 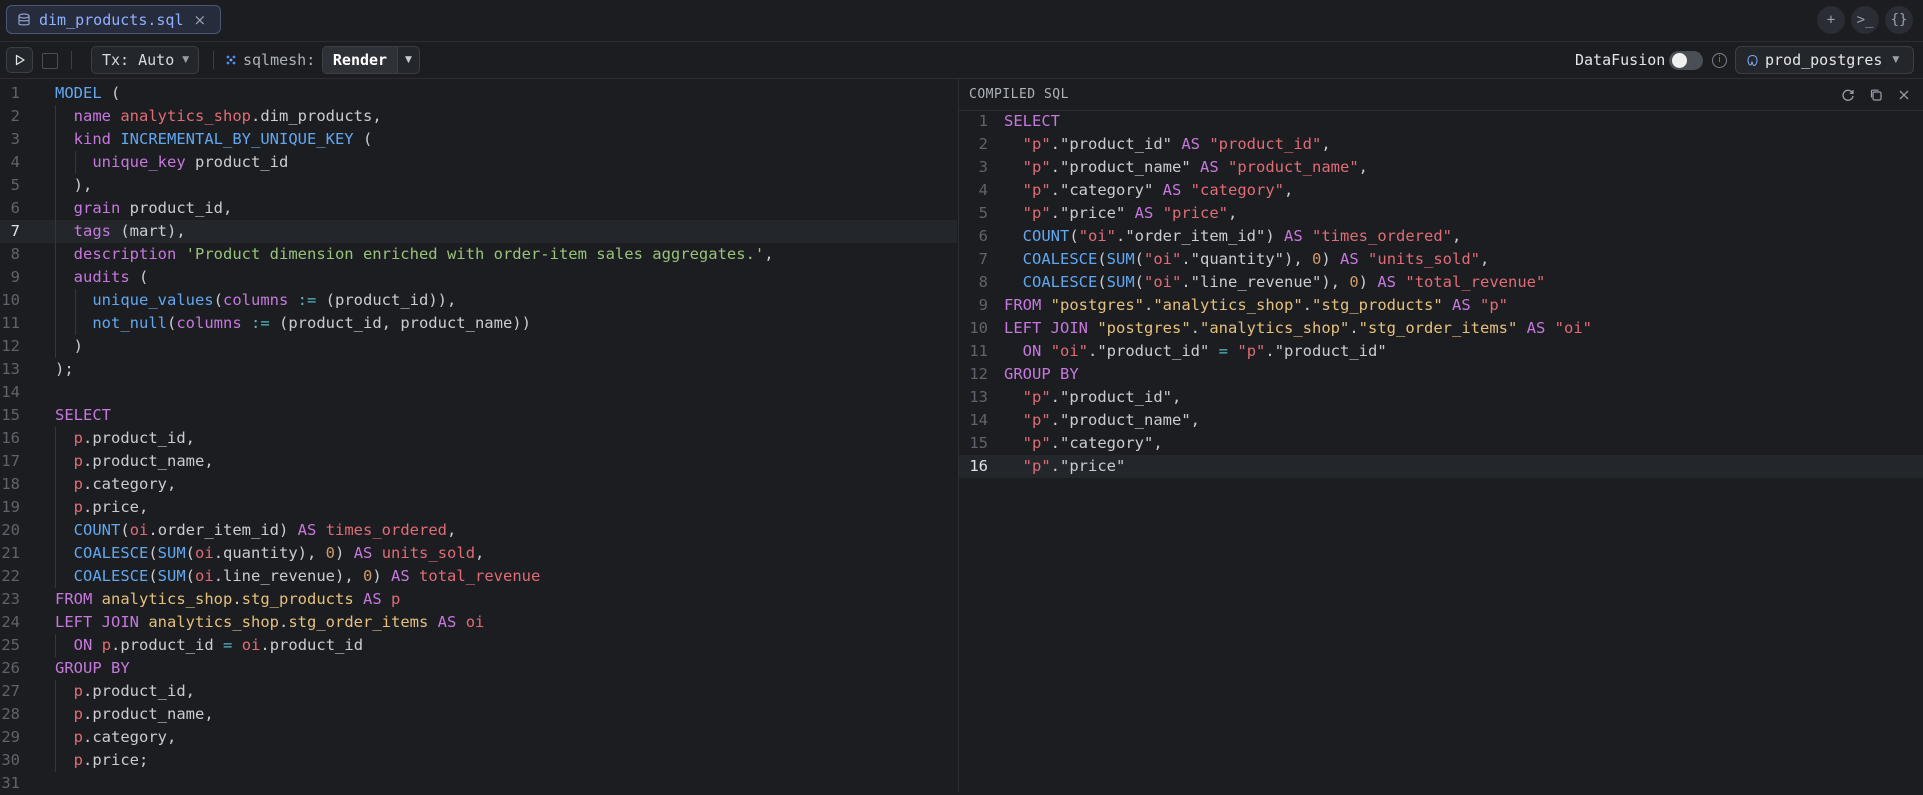 What do you see at coordinates (74, 185) in the screenshot?
I see `code-text: ),` at bounding box center [74, 185].